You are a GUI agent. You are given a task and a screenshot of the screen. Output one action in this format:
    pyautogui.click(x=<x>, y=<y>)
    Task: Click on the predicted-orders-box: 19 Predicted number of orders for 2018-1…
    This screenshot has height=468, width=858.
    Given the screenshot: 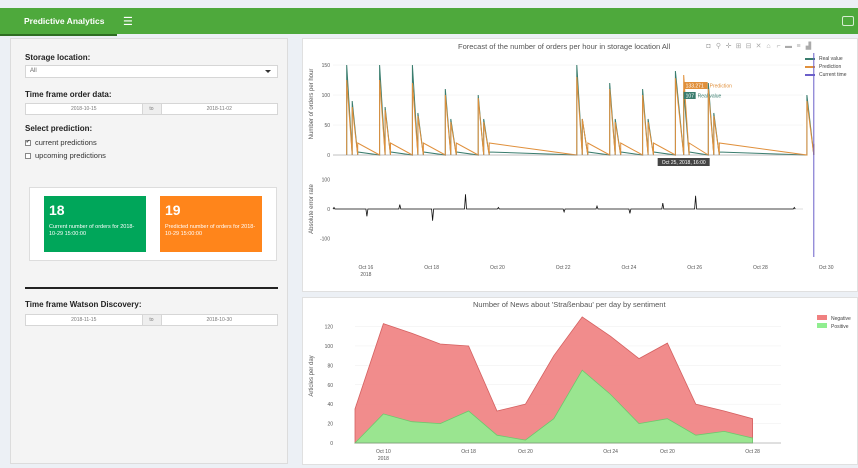 What is the action you would take?
    pyautogui.click(x=211, y=224)
    